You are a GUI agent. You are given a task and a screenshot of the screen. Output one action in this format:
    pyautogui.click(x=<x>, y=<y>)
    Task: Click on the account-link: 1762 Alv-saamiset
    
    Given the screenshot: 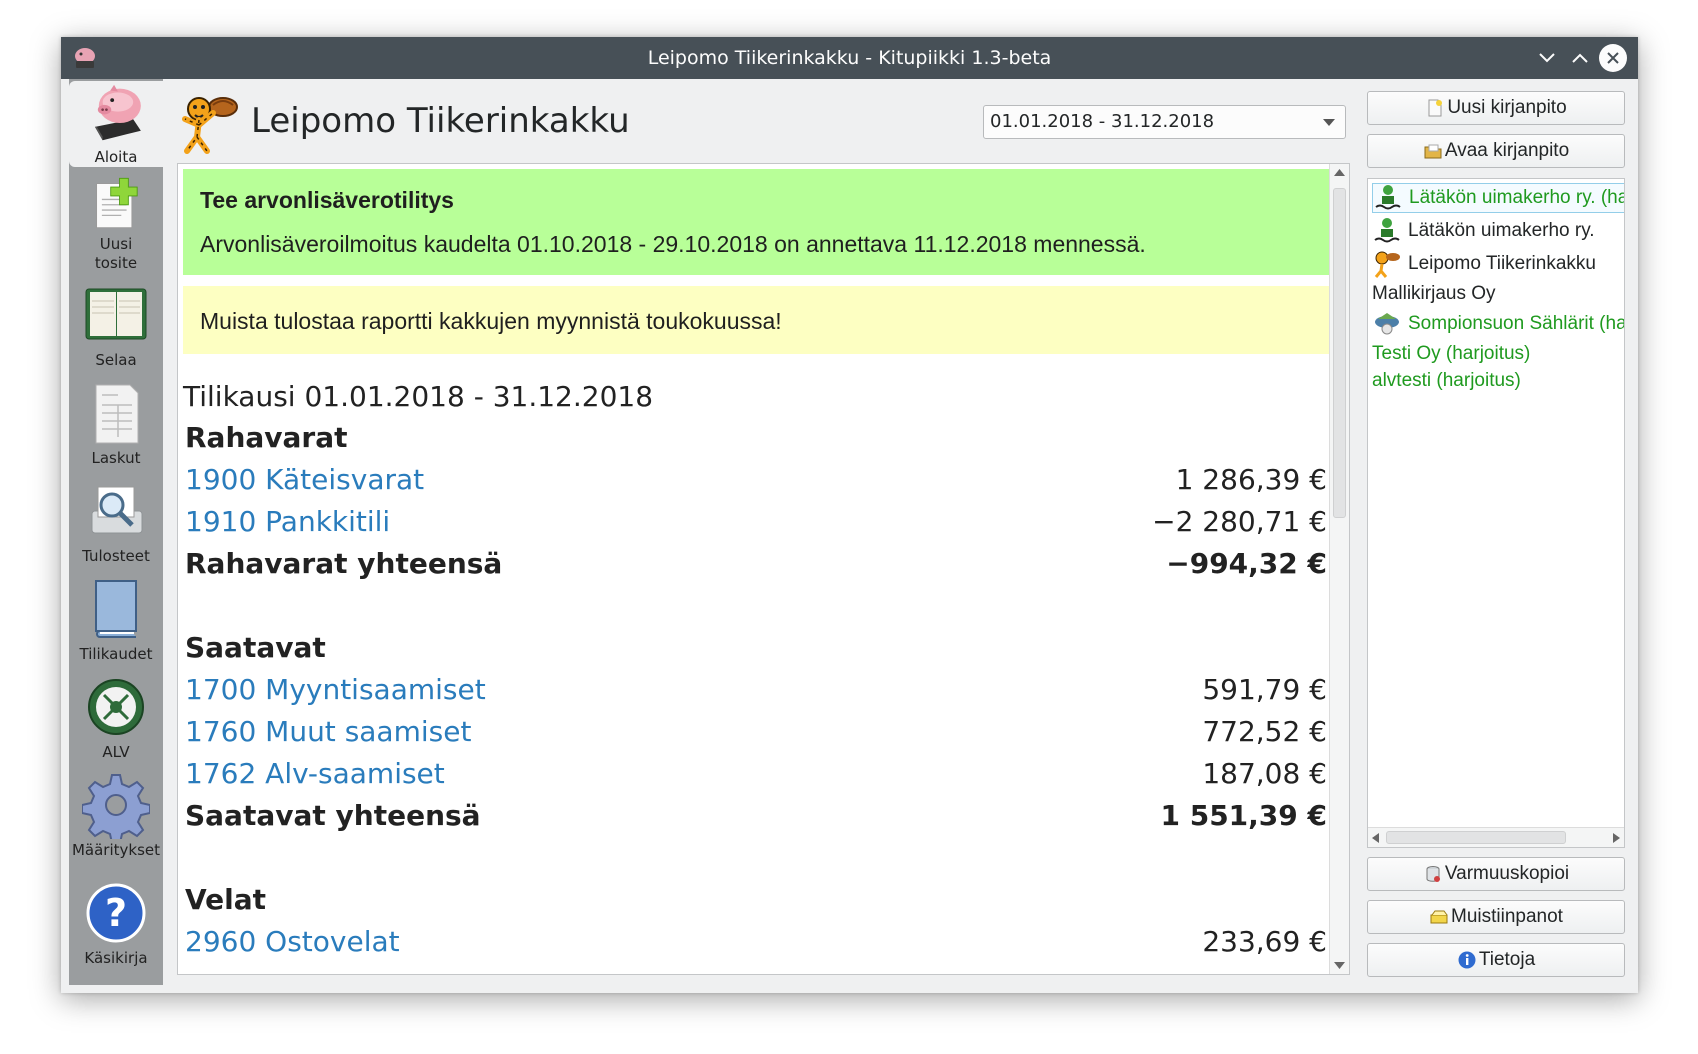 What is the action you would take?
    pyautogui.click(x=315, y=773)
    